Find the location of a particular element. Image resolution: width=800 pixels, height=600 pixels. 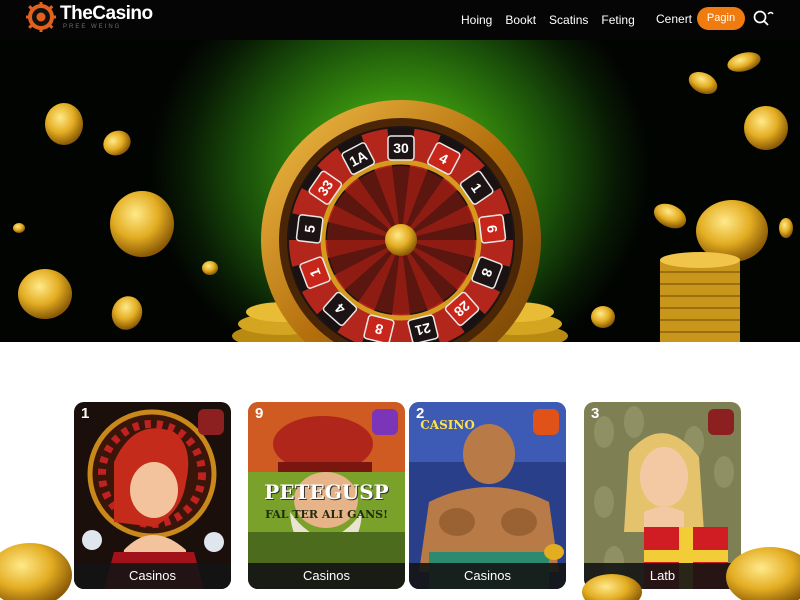

connect-link: Cenert is located at coordinates (674, 20).